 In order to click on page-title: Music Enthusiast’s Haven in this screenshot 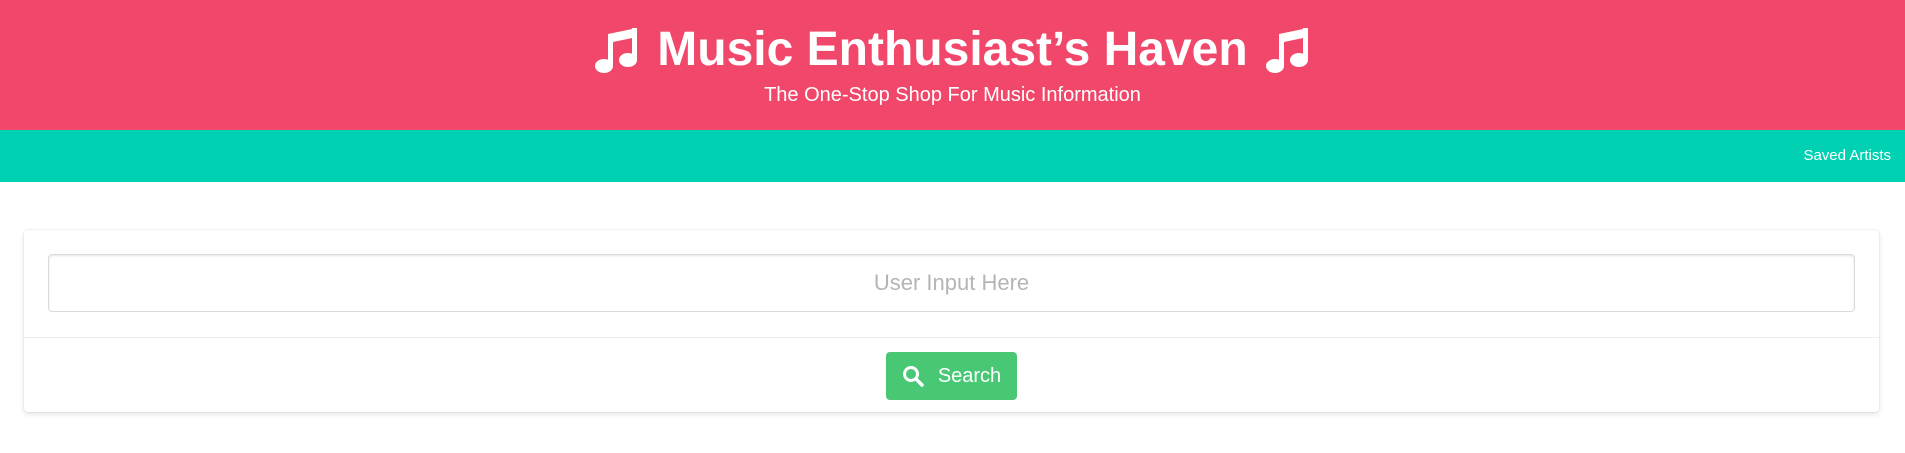, I will do `click(952, 49)`.